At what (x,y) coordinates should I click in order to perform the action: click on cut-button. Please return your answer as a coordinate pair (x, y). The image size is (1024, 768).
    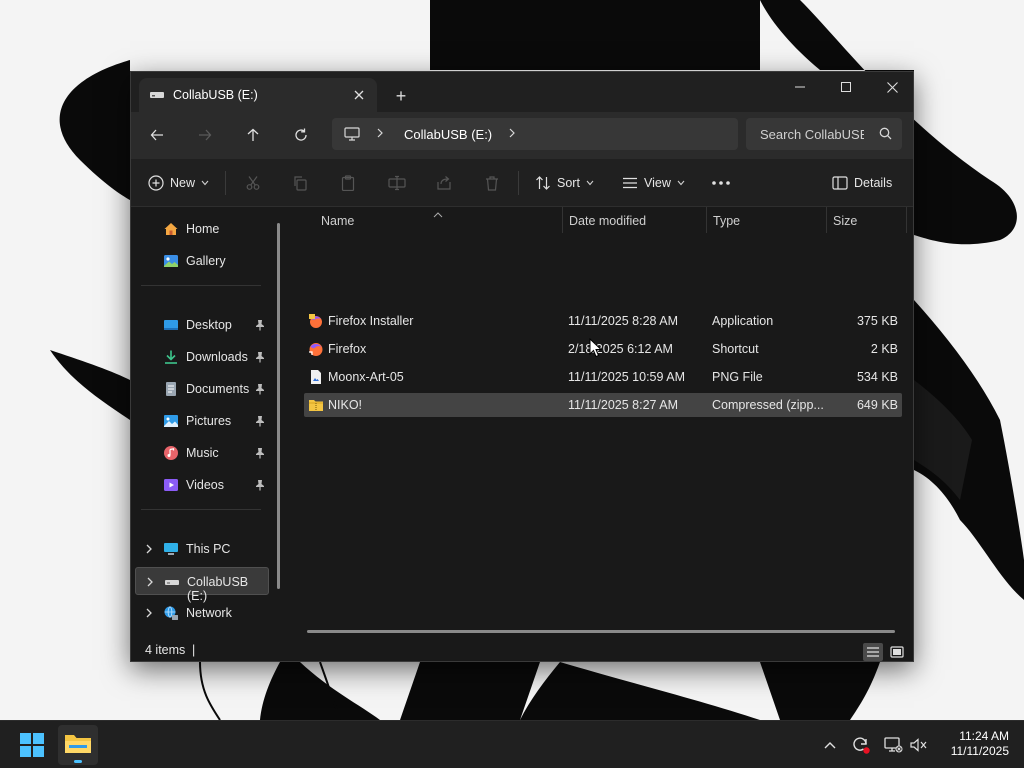
    Looking at the image, I should click on (253, 183).